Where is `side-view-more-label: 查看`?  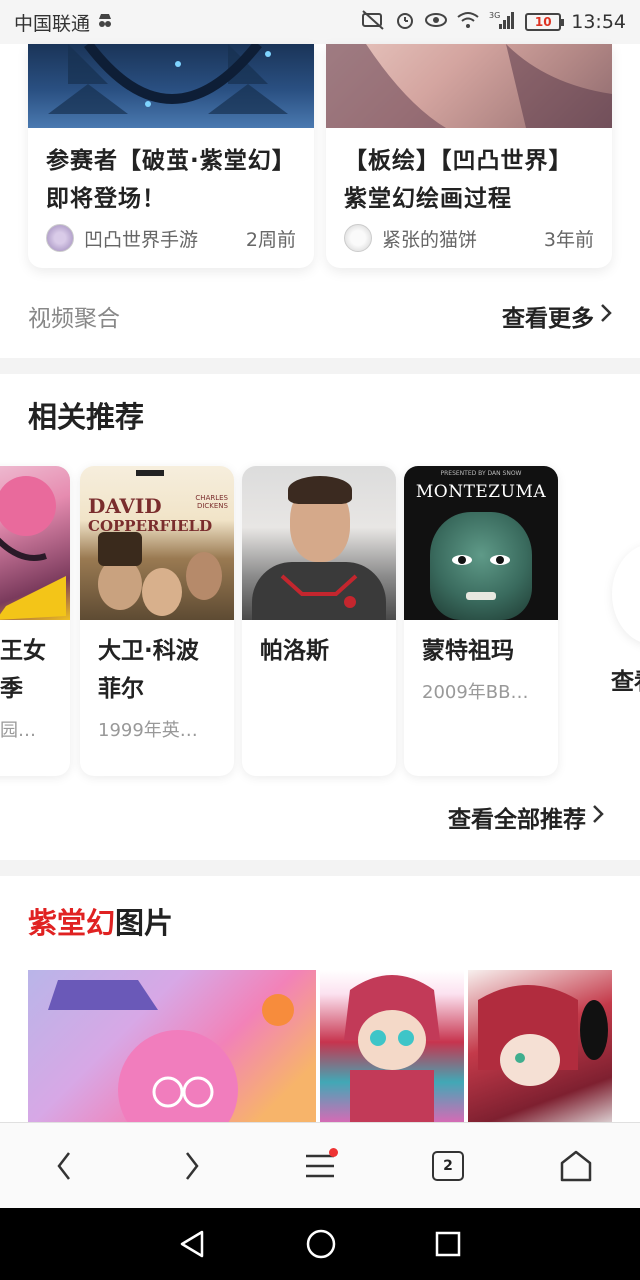 side-view-more-label: 查看 is located at coordinates (625, 679).